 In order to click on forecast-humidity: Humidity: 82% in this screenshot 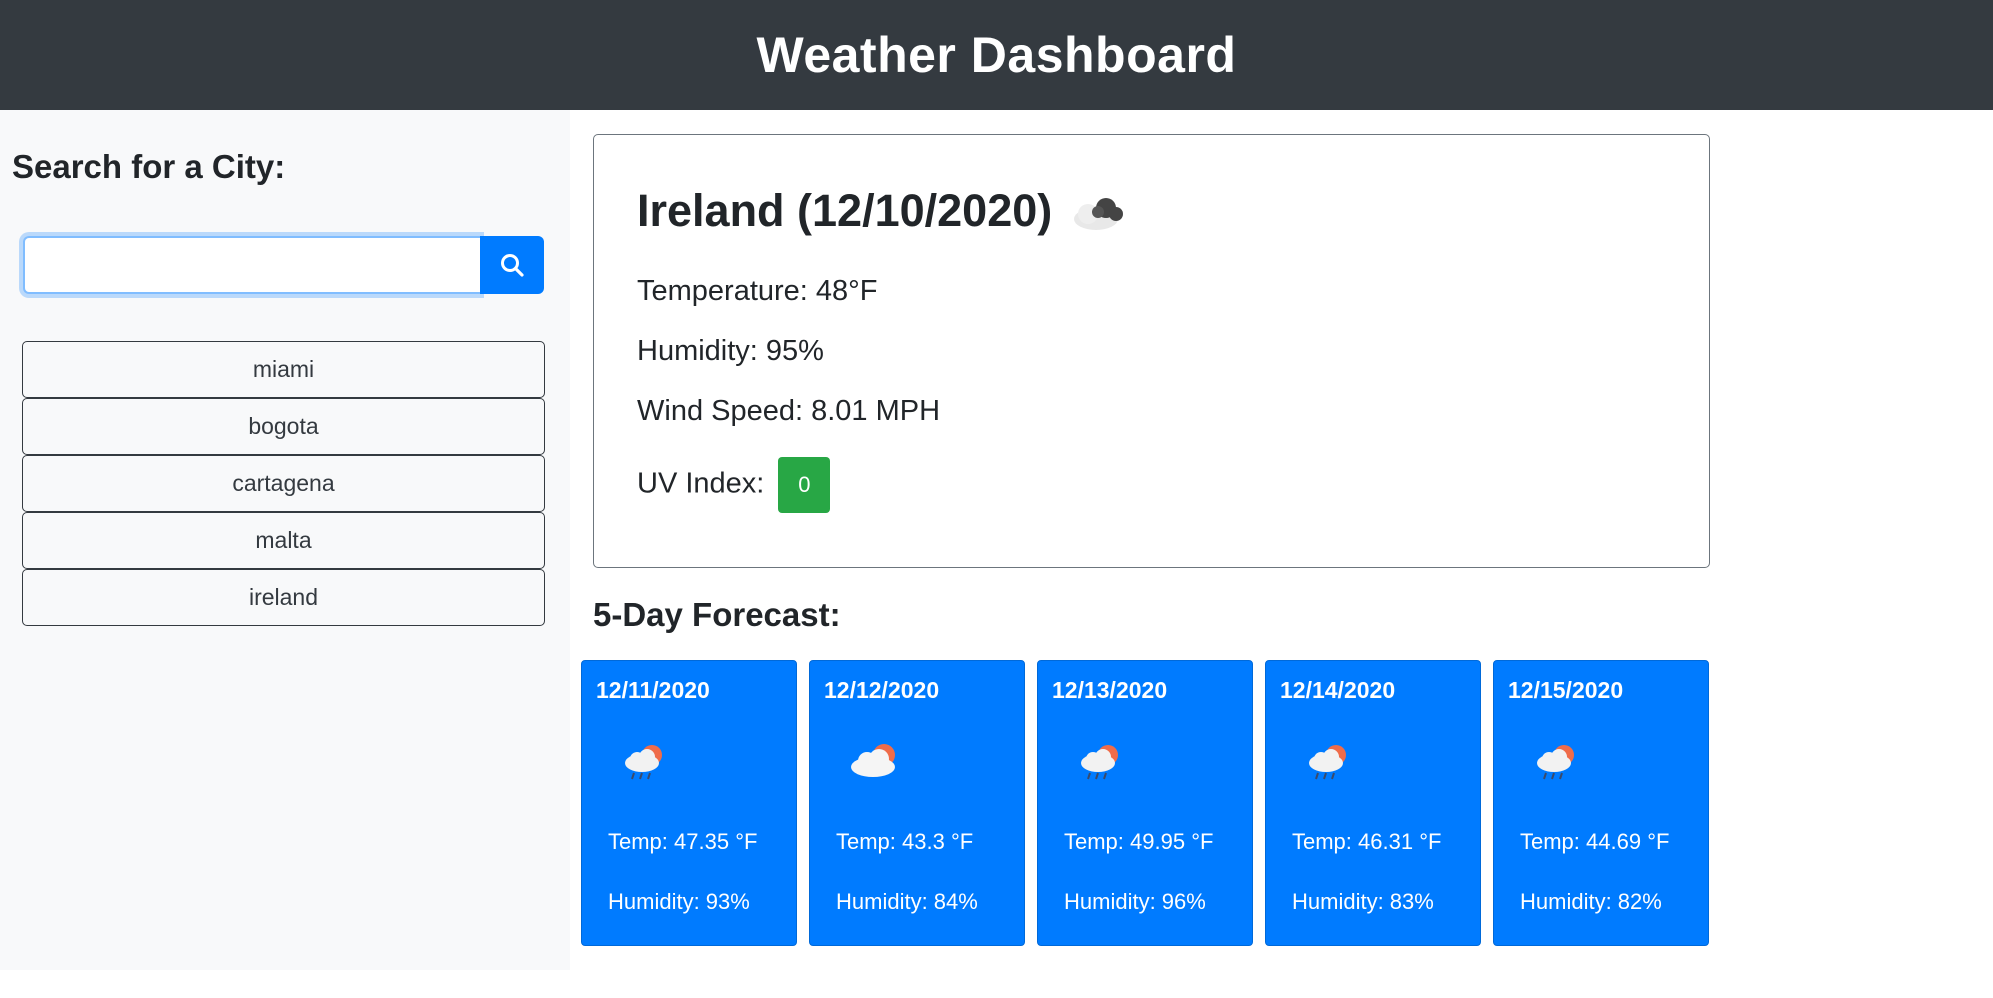, I will do `click(1591, 901)`.